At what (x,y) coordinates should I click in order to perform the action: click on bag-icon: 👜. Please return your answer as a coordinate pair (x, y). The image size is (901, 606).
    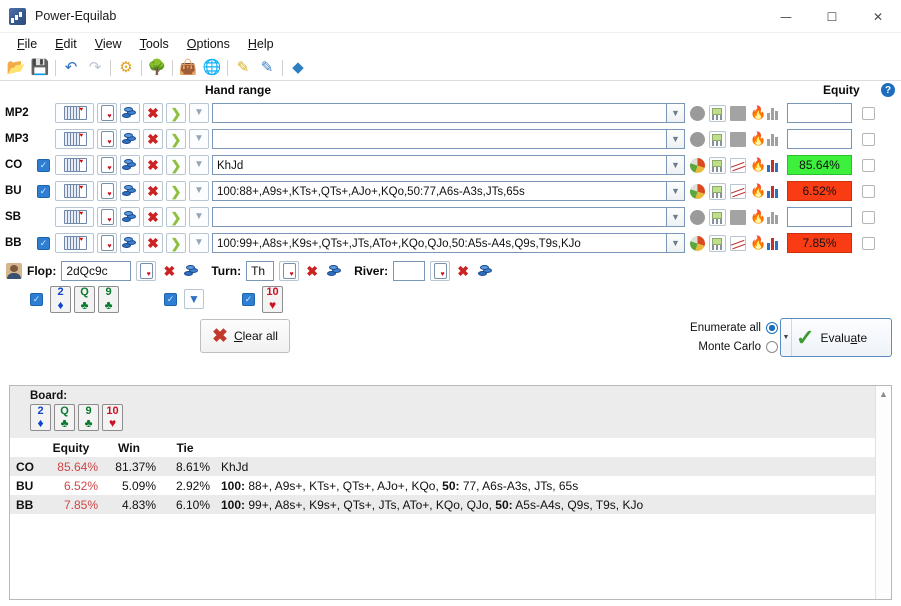
    Looking at the image, I should click on (188, 68).